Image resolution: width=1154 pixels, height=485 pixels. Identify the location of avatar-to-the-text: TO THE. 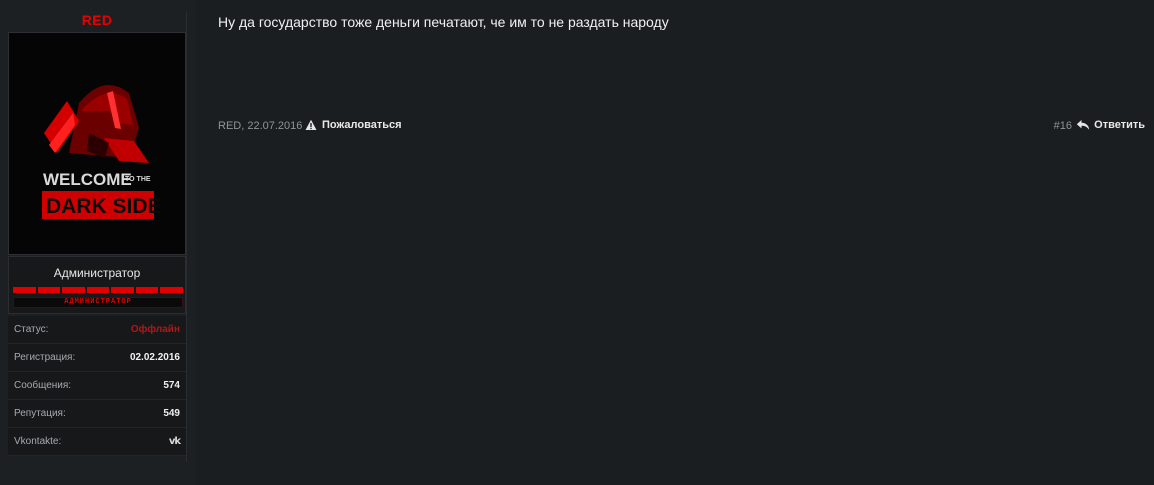
(138, 179).